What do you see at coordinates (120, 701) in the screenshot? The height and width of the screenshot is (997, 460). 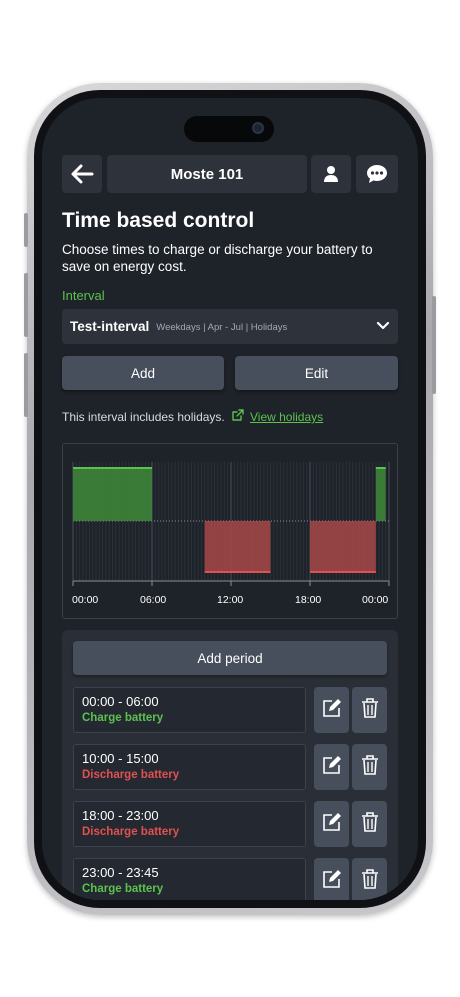 I see `period-time: 00:00 - 06:00` at bounding box center [120, 701].